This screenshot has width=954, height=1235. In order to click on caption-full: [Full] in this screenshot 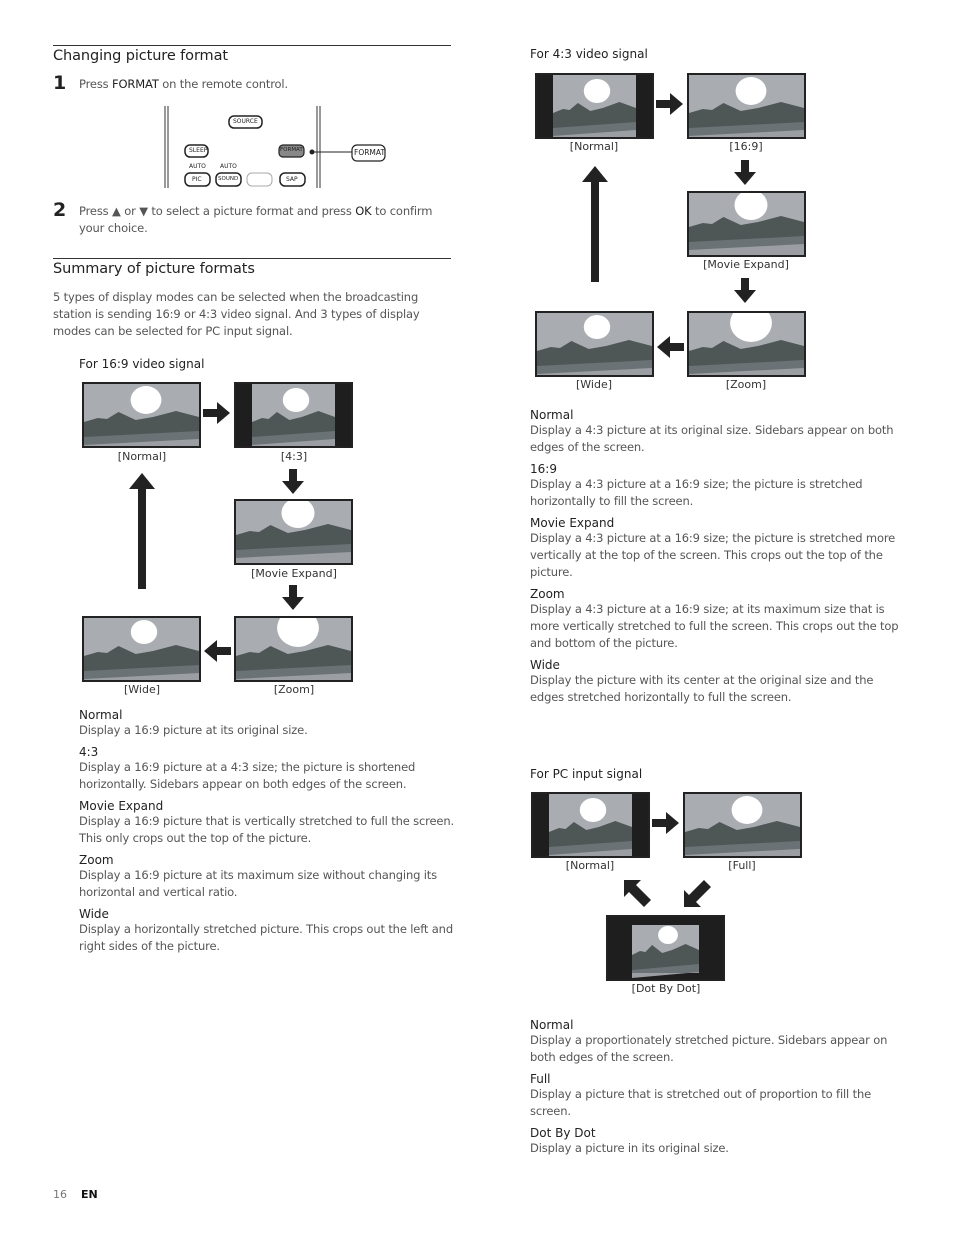, I will do `click(742, 865)`.